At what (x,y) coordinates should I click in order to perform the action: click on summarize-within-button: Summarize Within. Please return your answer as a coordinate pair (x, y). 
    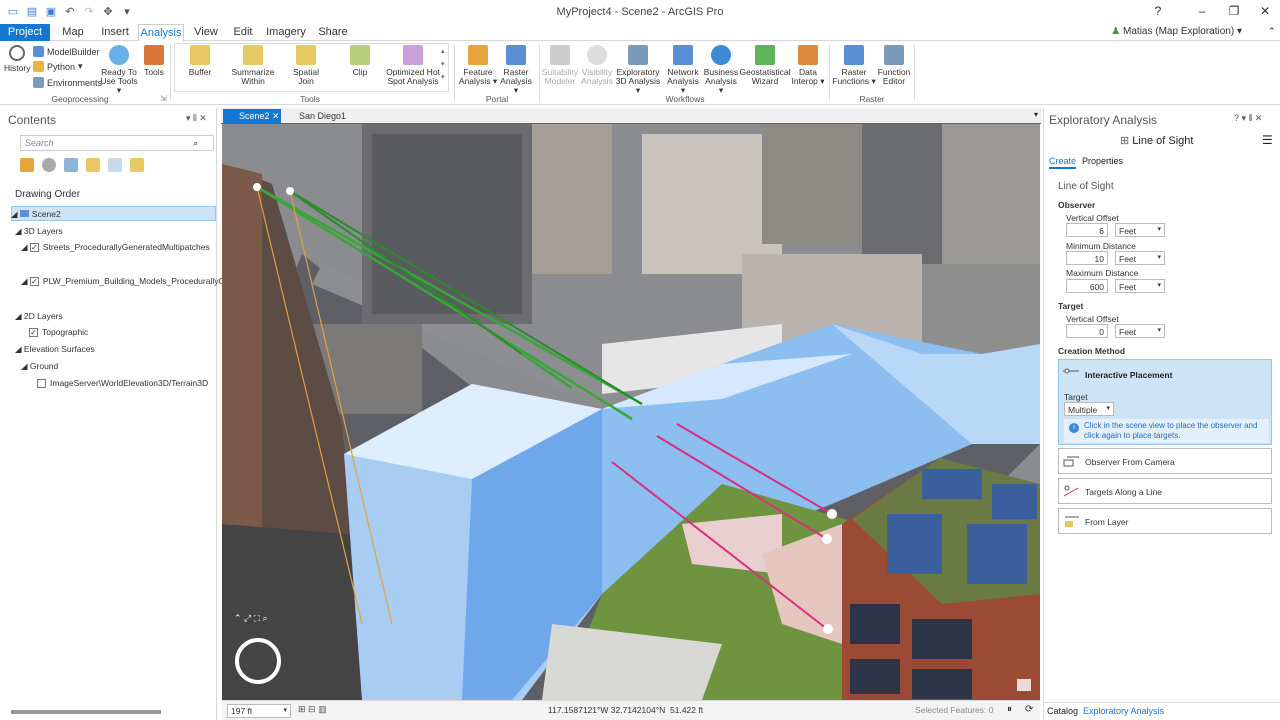
    Looking at the image, I should click on (253, 65).